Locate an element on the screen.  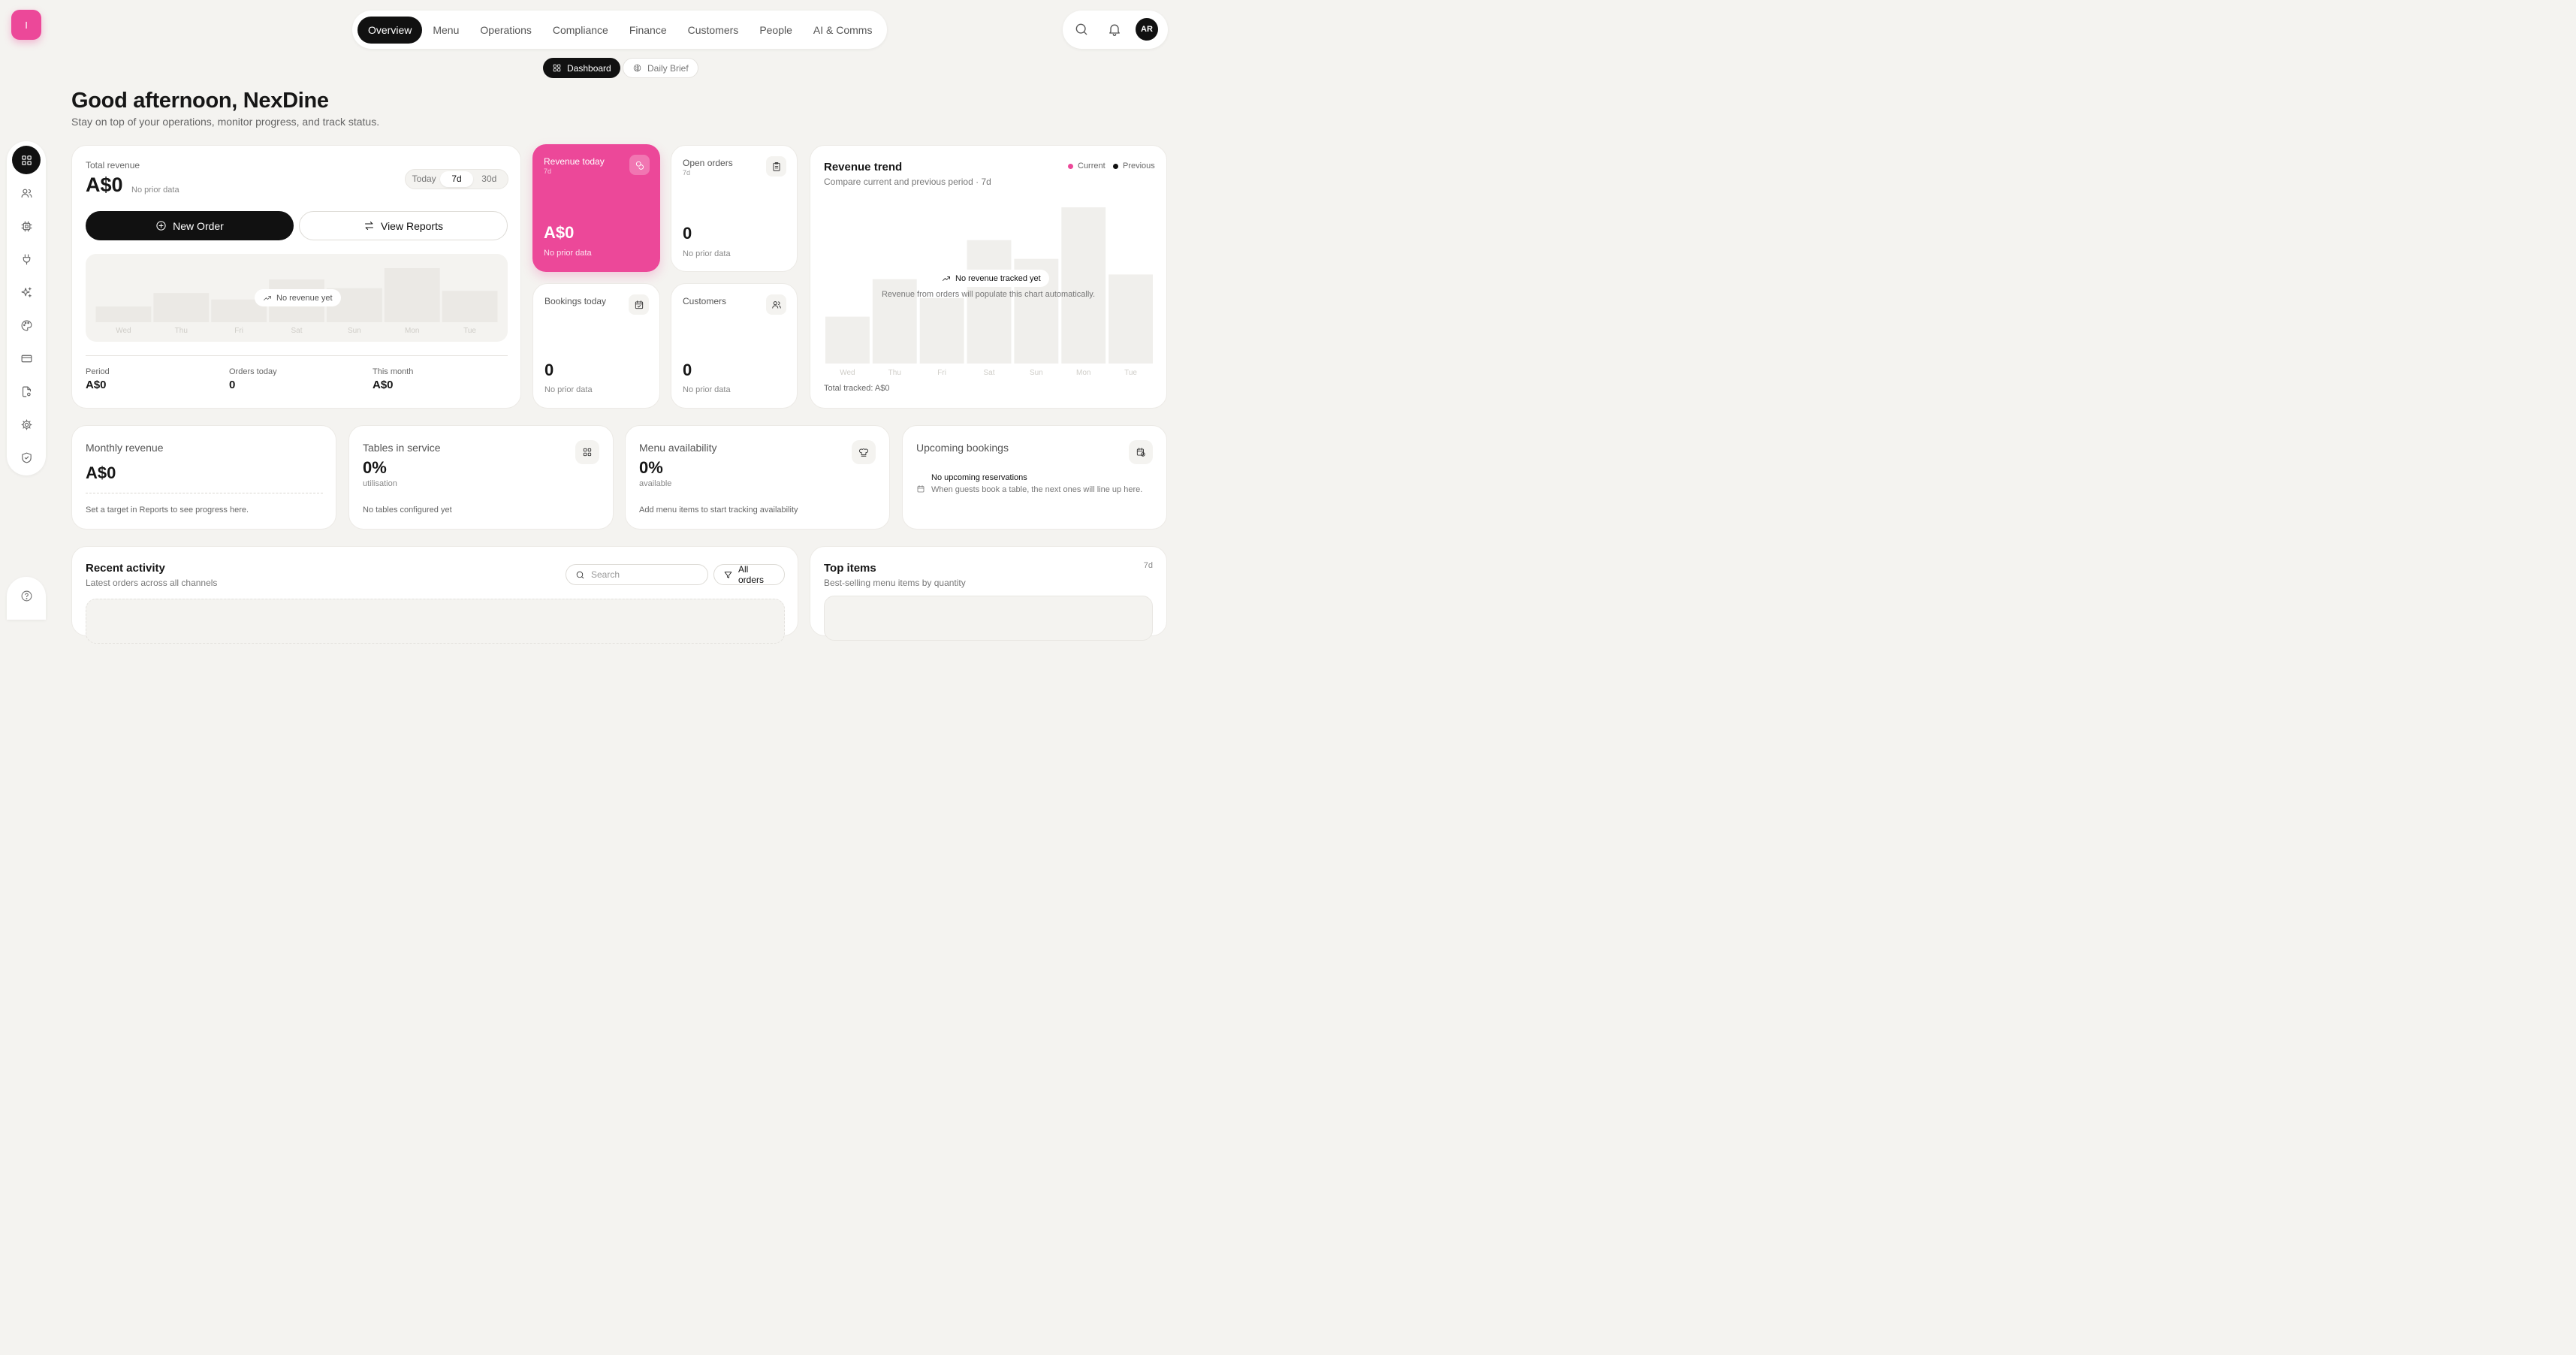
footer-label: Period is located at coordinates (98, 371).